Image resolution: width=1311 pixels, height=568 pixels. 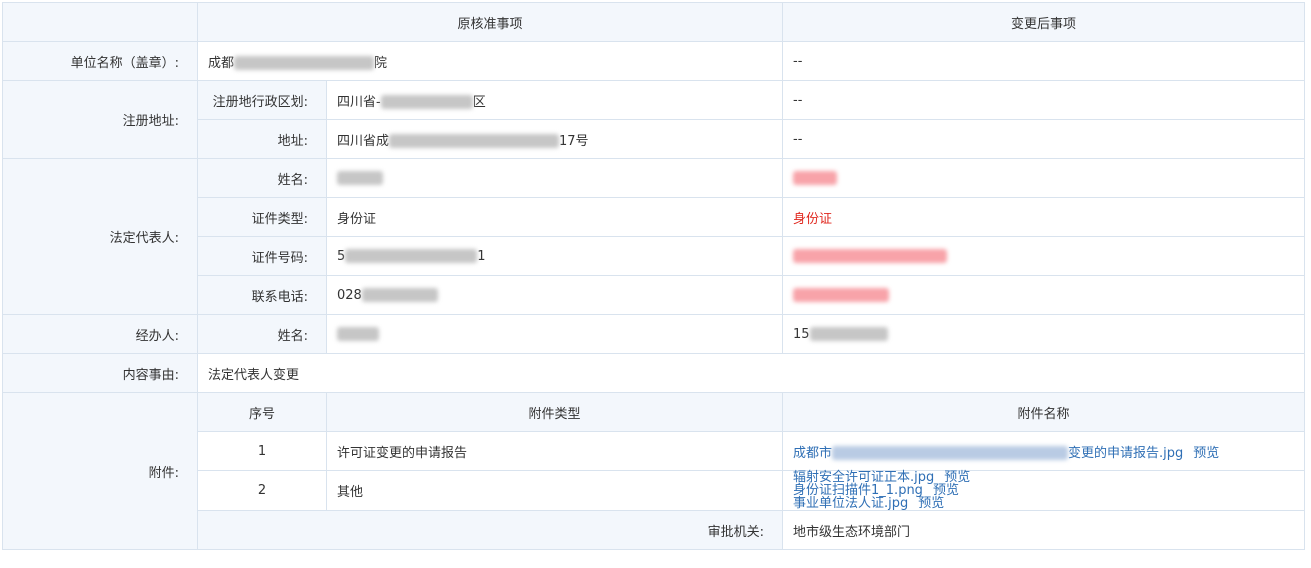 I want to click on legal-idtype-row: 证件类型: 身份证 身份证, so click(x=654, y=217).